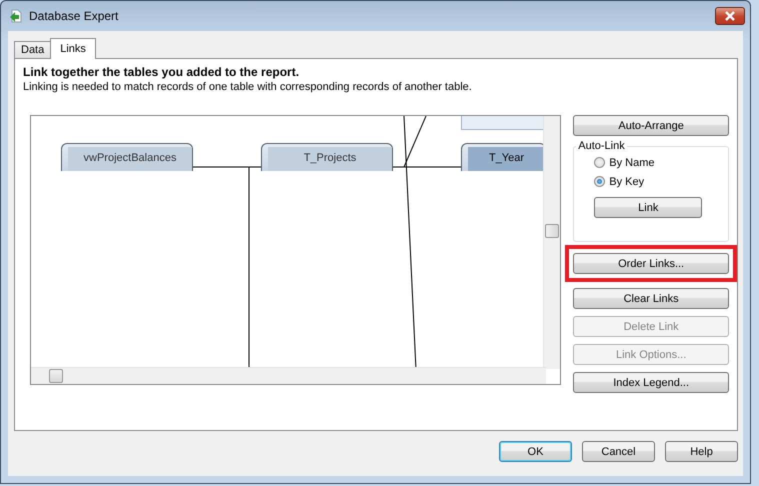  I want to click on database-icon, so click(16, 16).